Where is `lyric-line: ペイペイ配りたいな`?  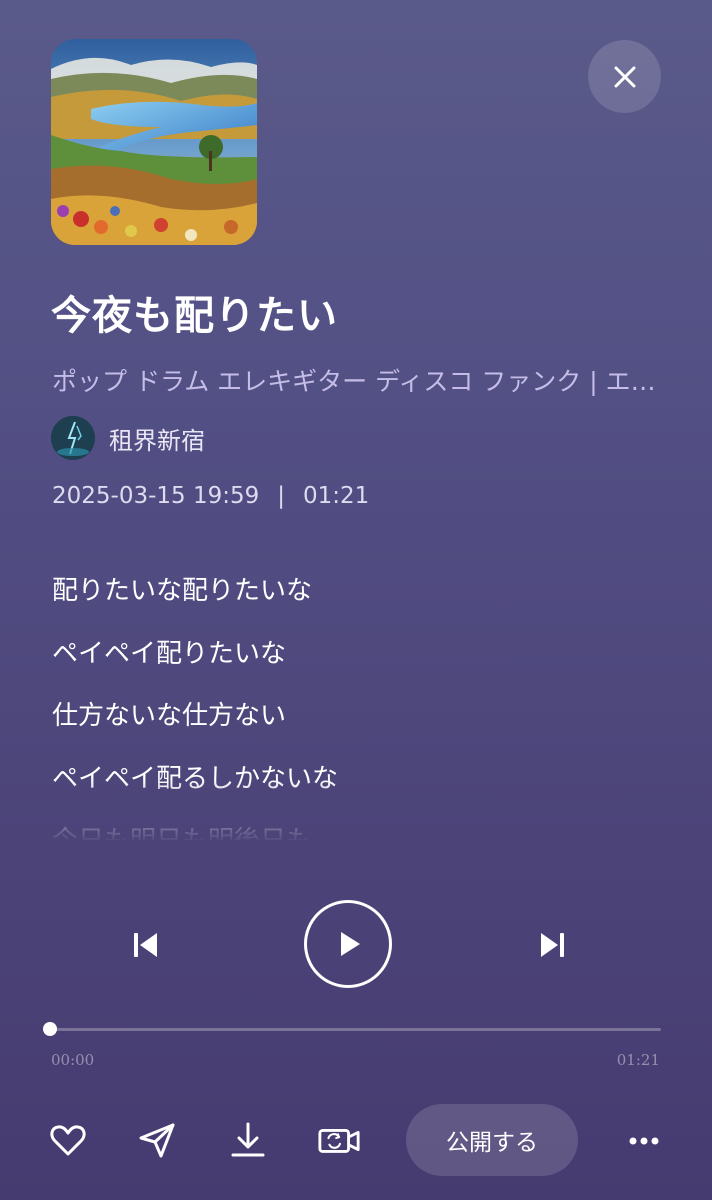
lyric-line: ペイペイ配りたいな is located at coordinates (169, 653).